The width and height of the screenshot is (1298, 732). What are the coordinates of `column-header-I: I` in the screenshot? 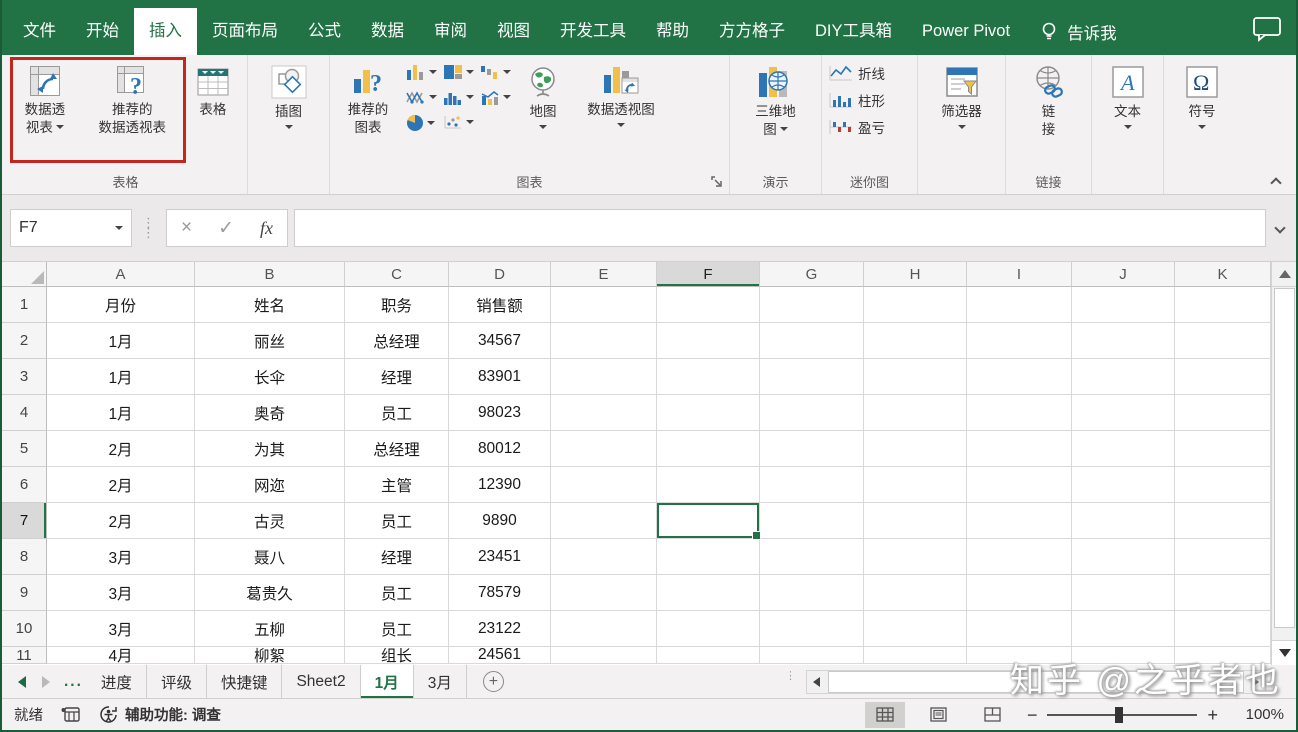 It's located at (1019, 274).